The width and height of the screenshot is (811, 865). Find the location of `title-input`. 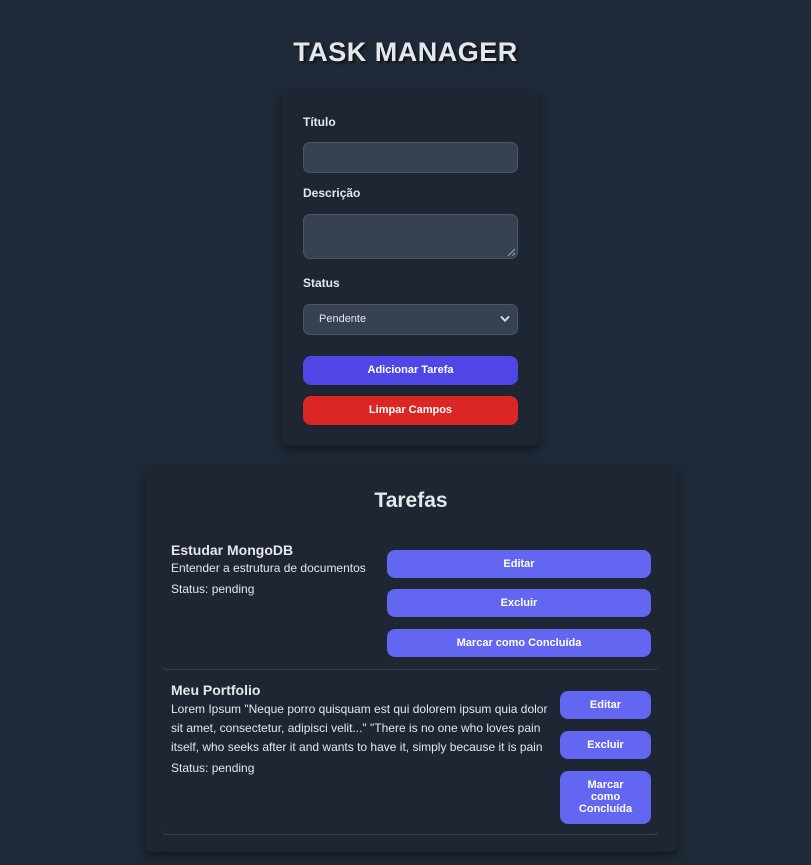

title-input is located at coordinates (410, 157).